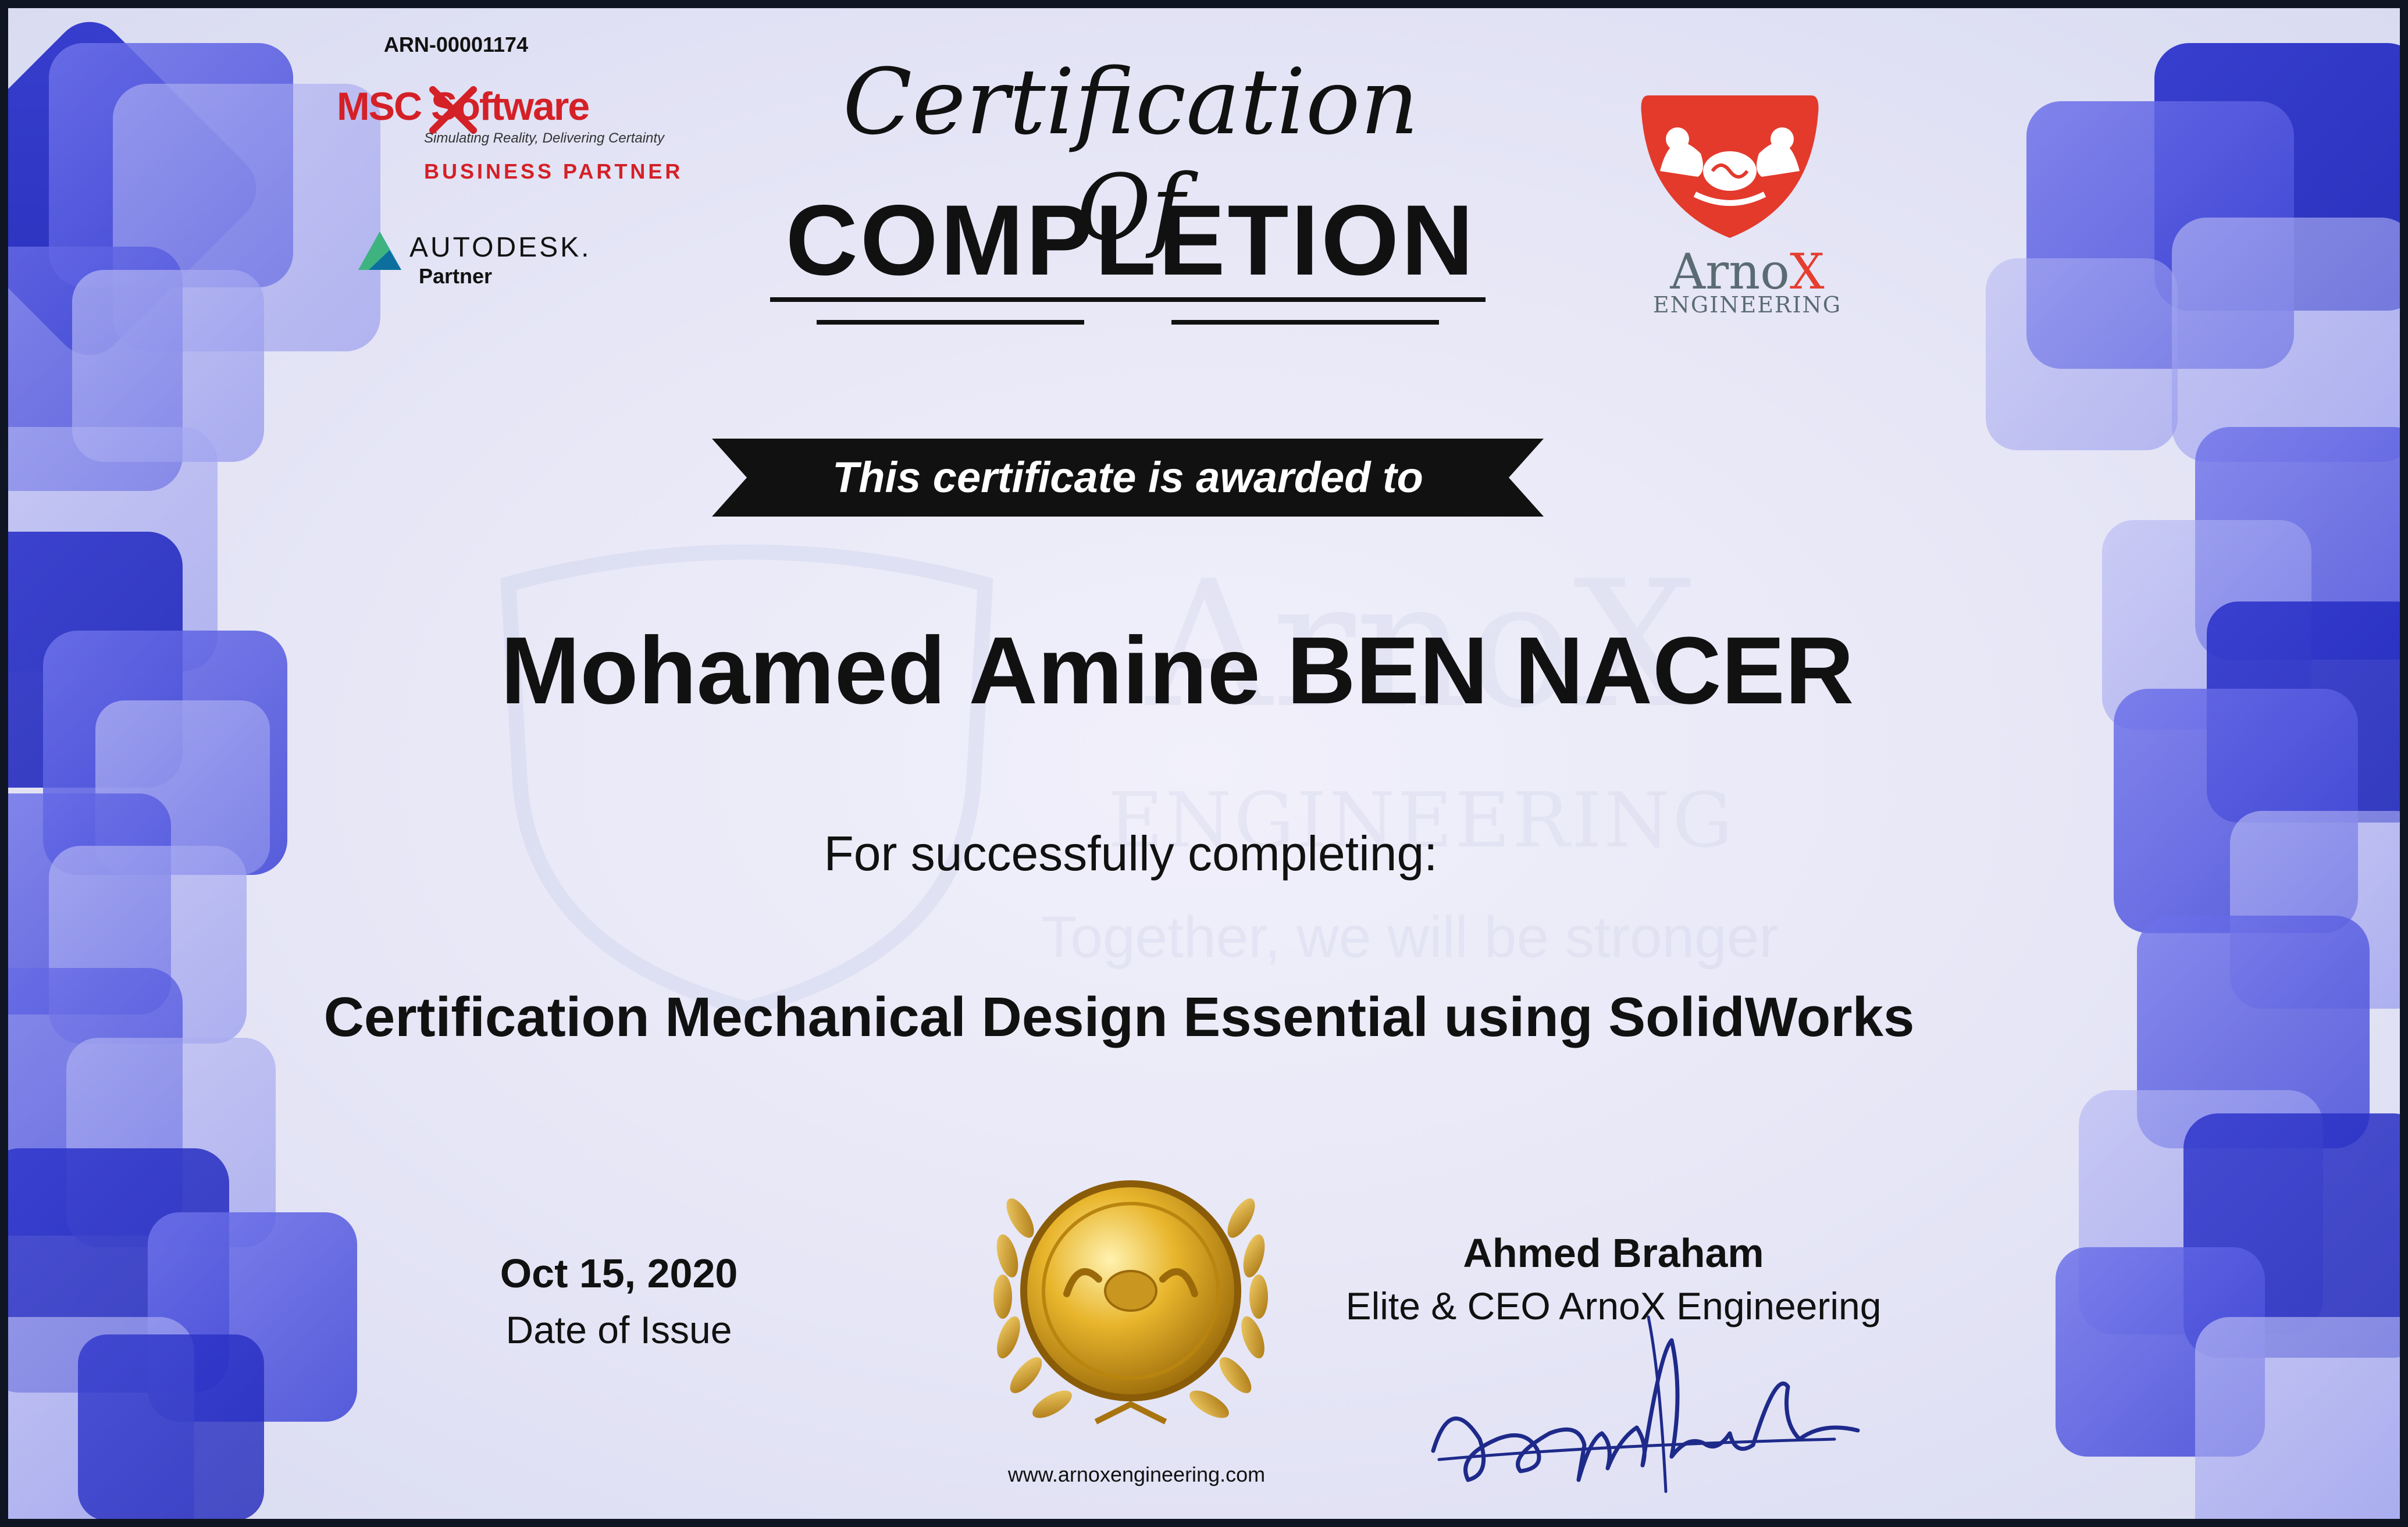 Image resolution: width=2408 pixels, height=1527 pixels. Describe the element at coordinates (544, 138) in the screenshot. I see `msc-tagline: Simulating Reality, Delivering Certainty` at that location.